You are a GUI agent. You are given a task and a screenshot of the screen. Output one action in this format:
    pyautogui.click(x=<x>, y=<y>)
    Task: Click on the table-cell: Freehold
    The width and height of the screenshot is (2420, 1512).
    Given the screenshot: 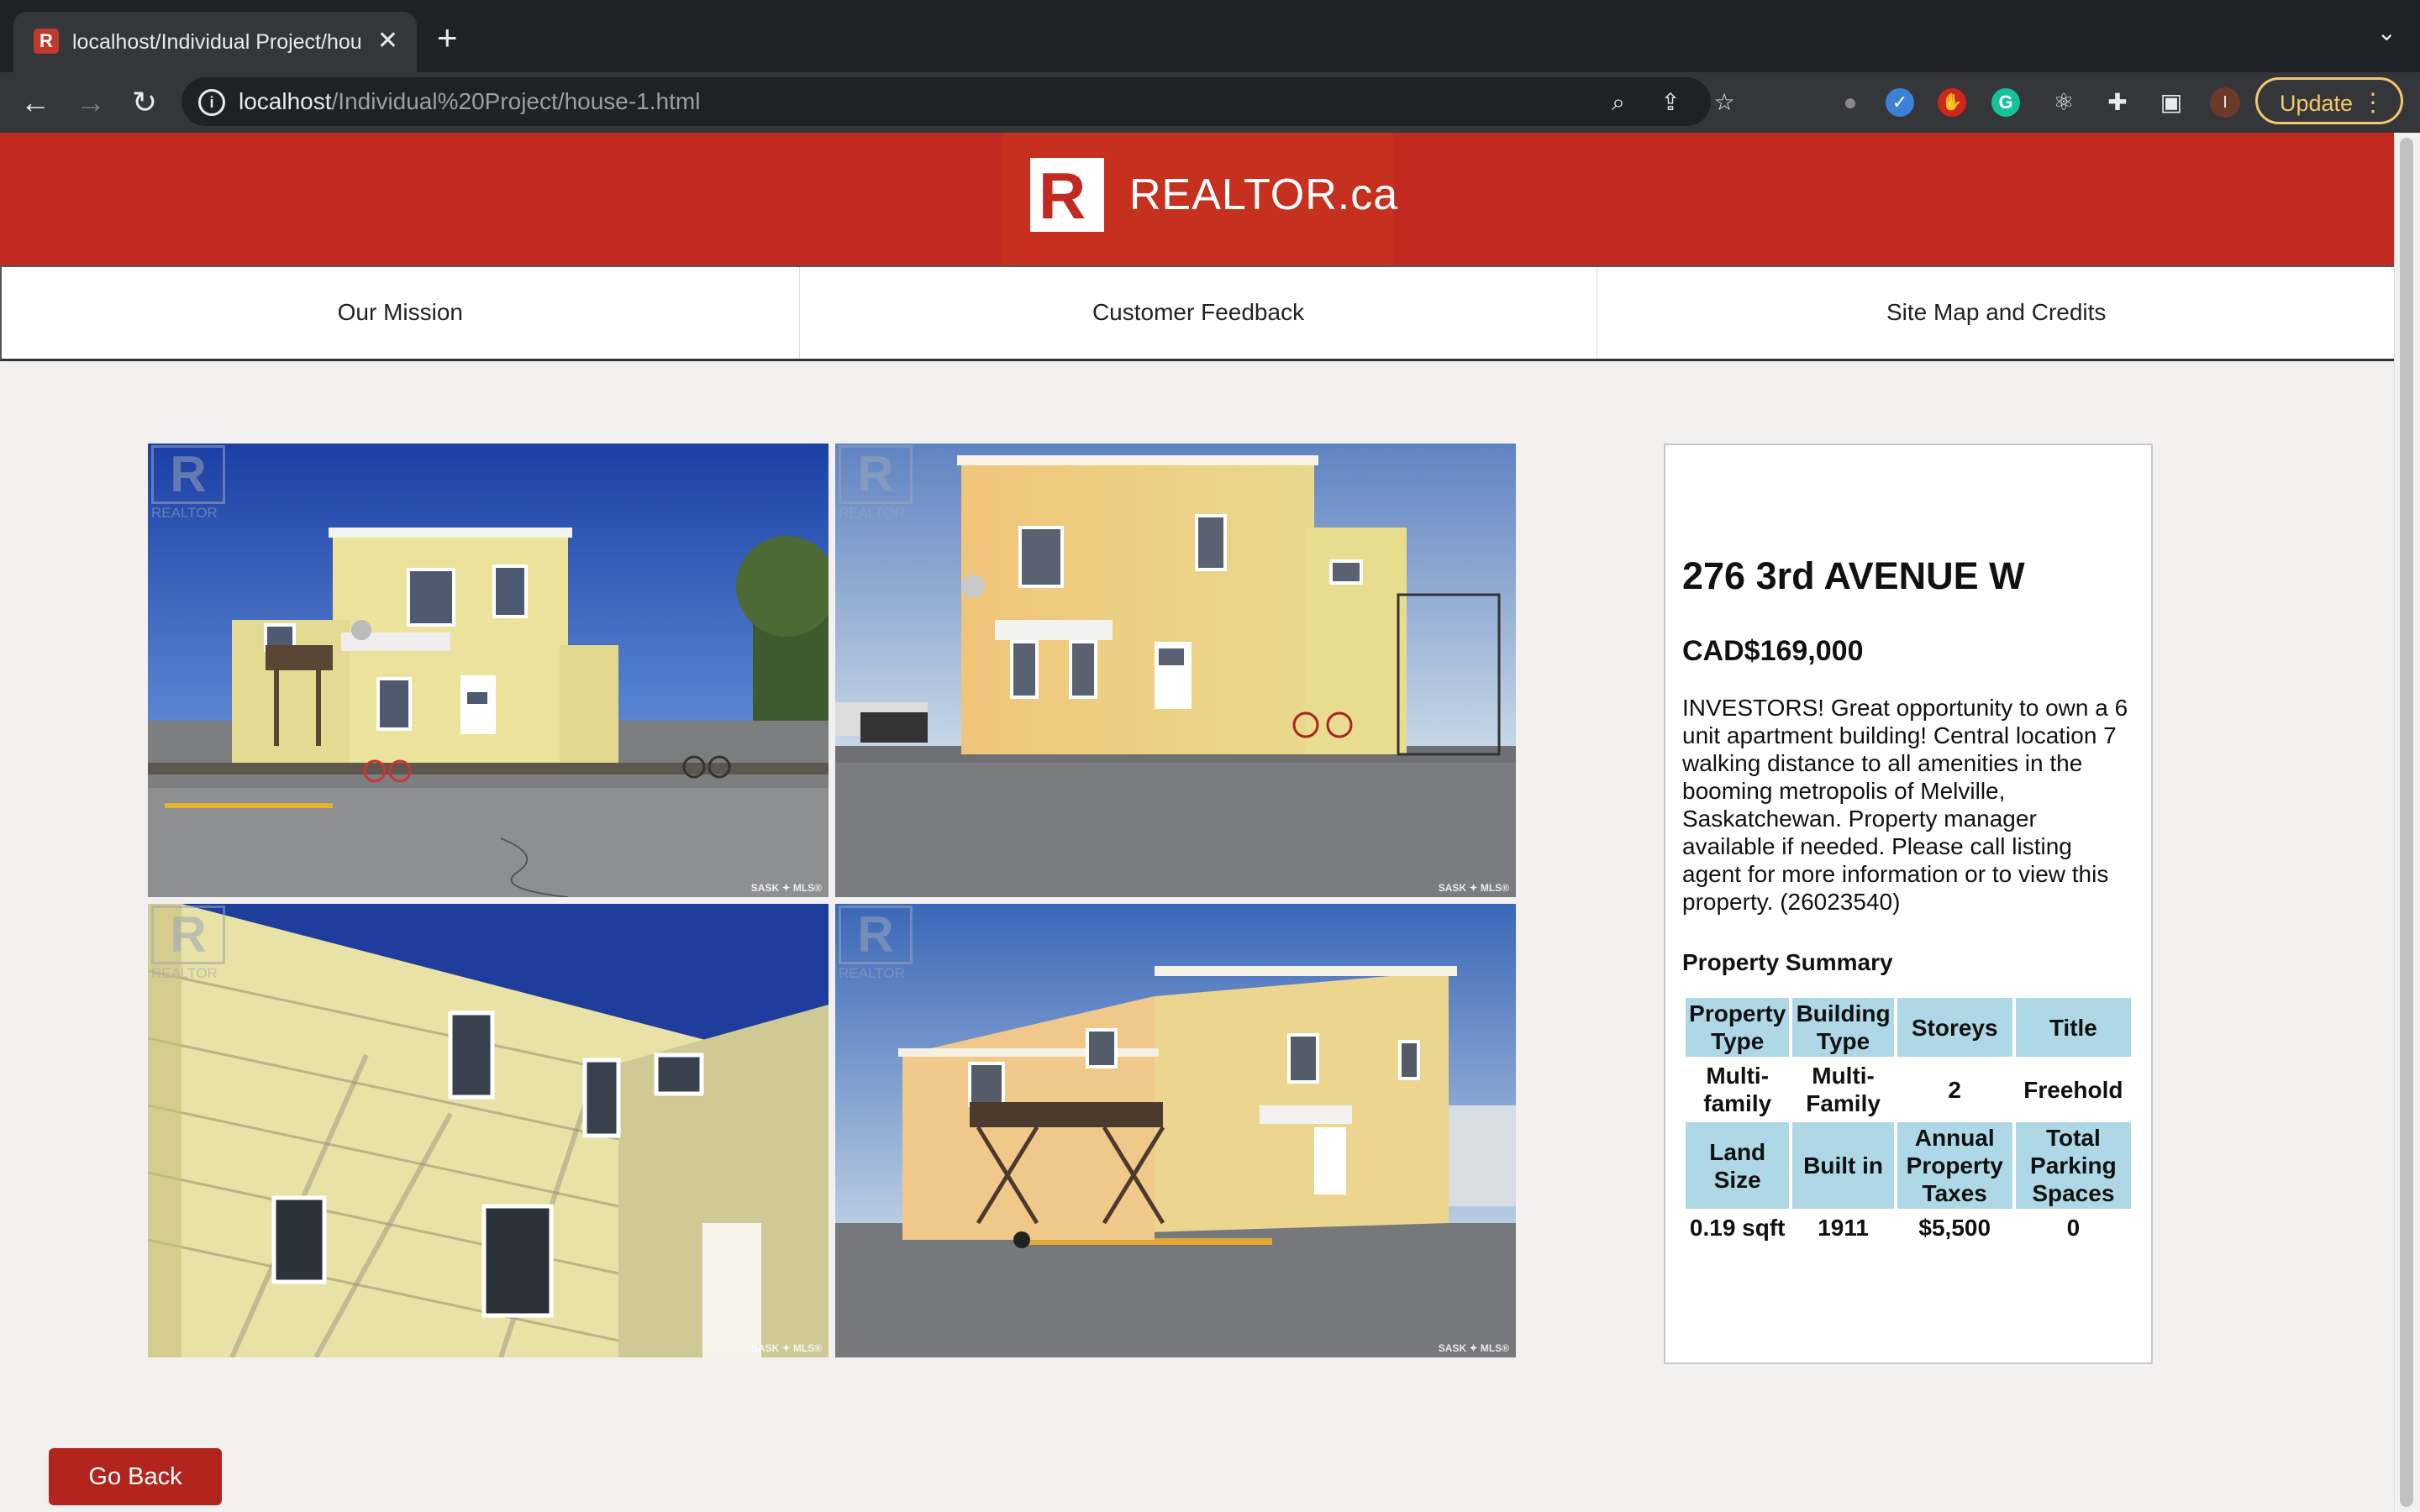 What is the action you would take?
    pyautogui.click(x=2073, y=1089)
    